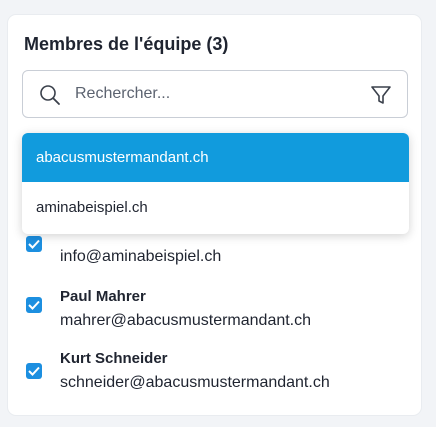  Describe the element at coordinates (126, 44) in the screenshot. I see `panel-title: Membres de l'équipe (3)` at that location.